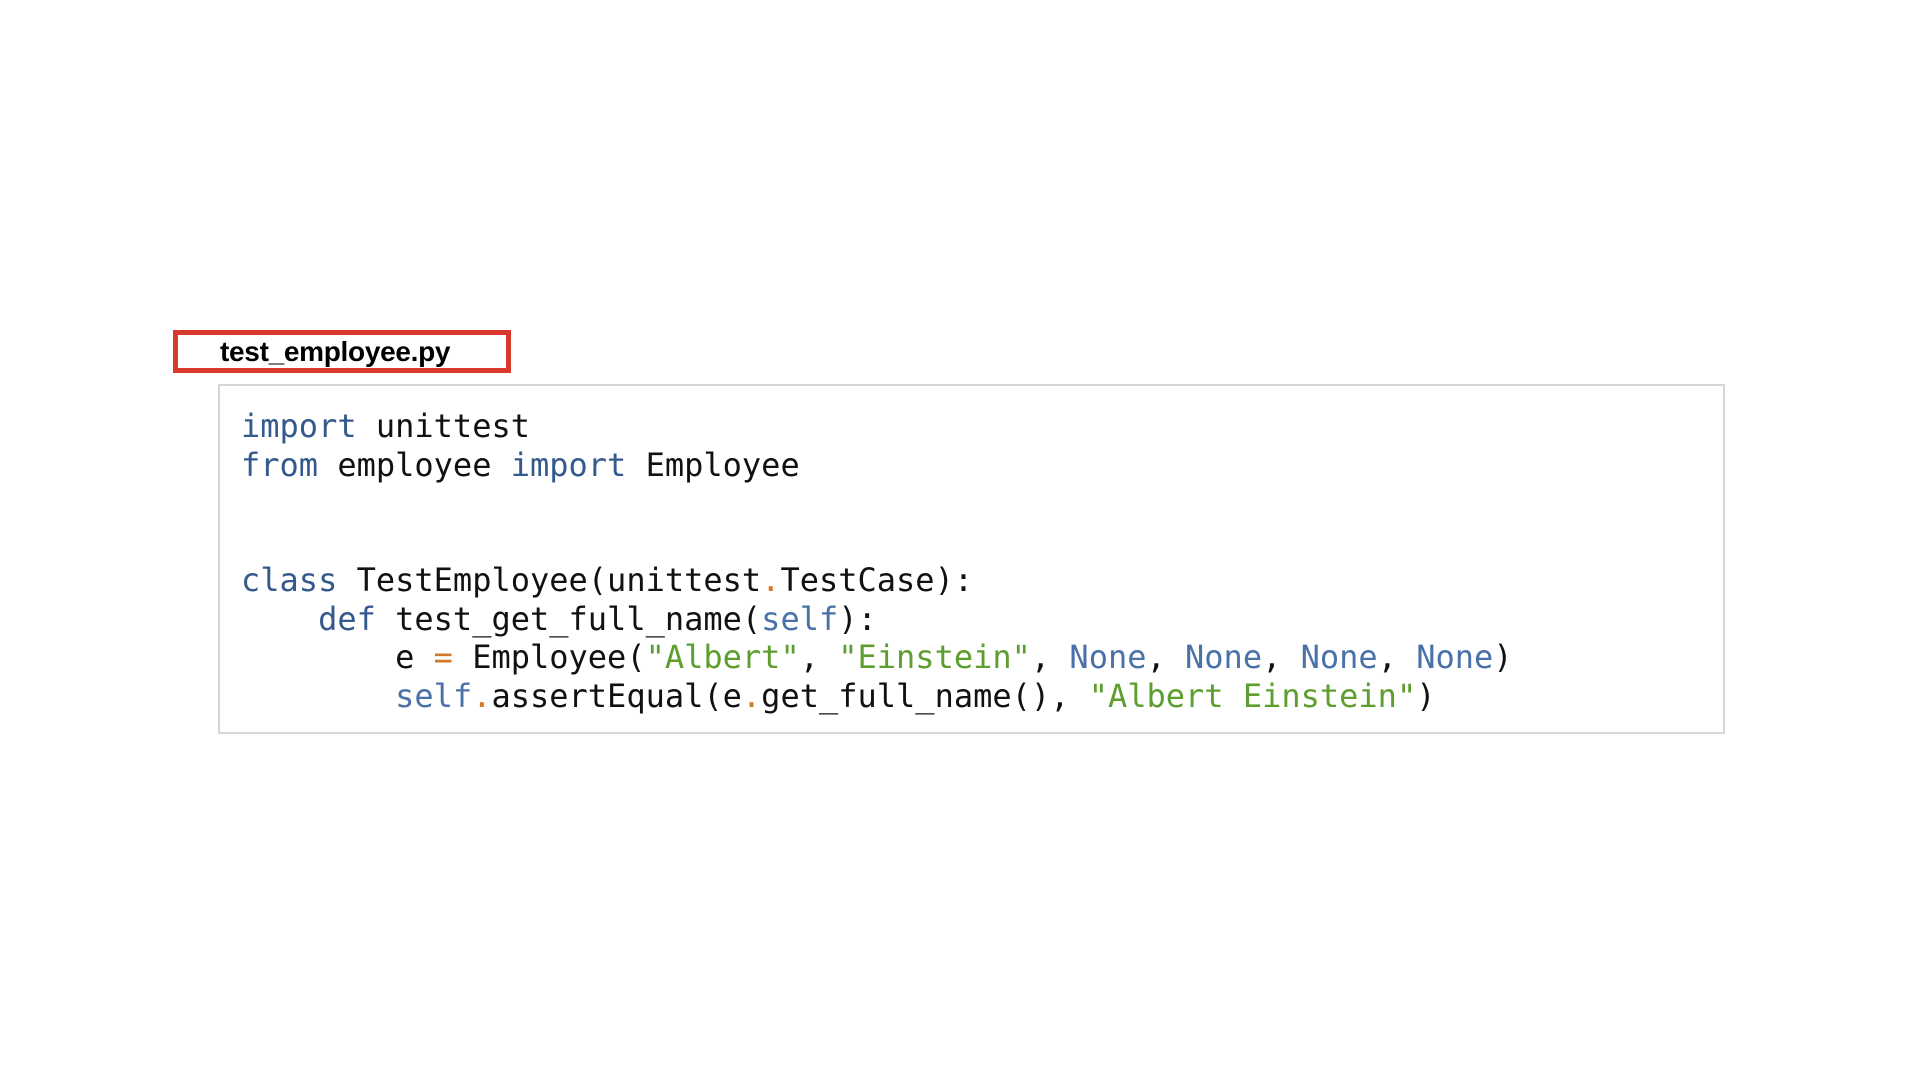  What do you see at coordinates (568, 618) in the screenshot?
I see `code-token: test_get_full_name(` at bounding box center [568, 618].